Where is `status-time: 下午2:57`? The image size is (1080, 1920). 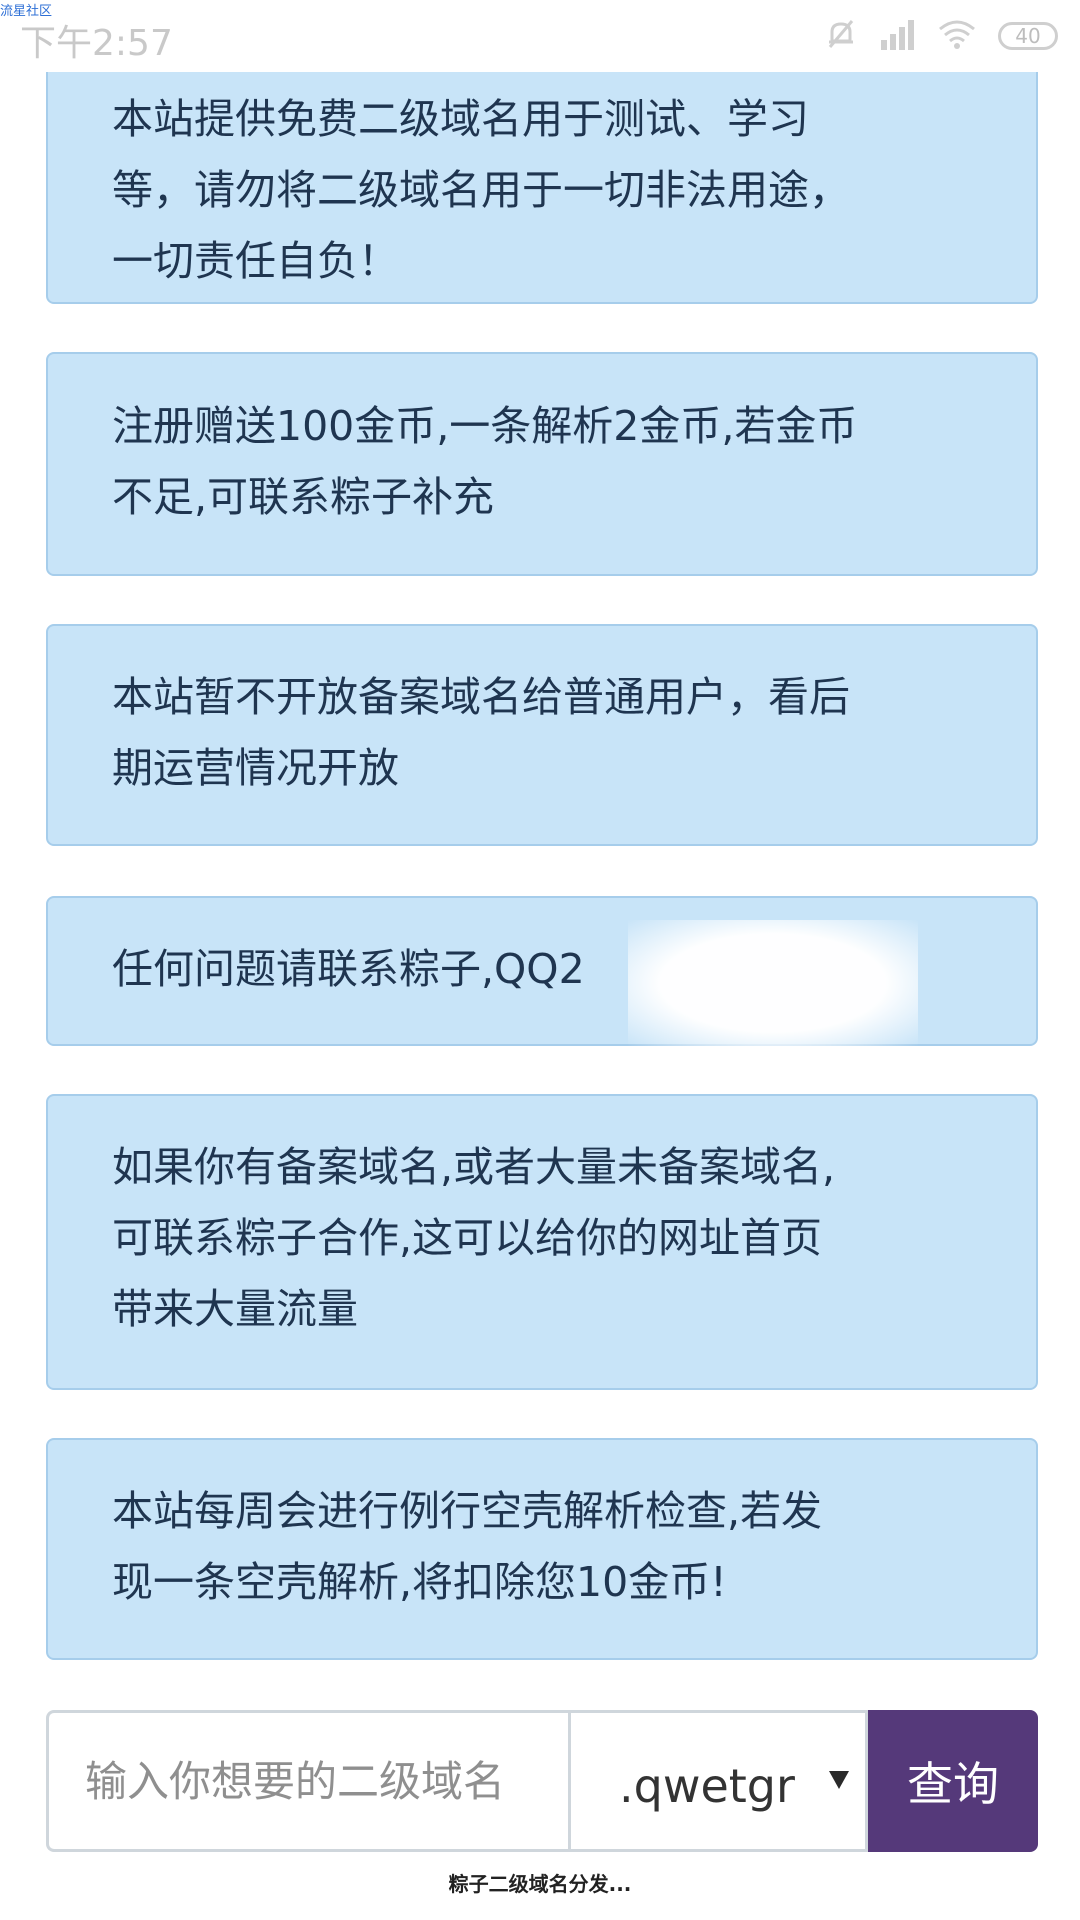
status-time: 下午2:57 is located at coordinates (96, 43).